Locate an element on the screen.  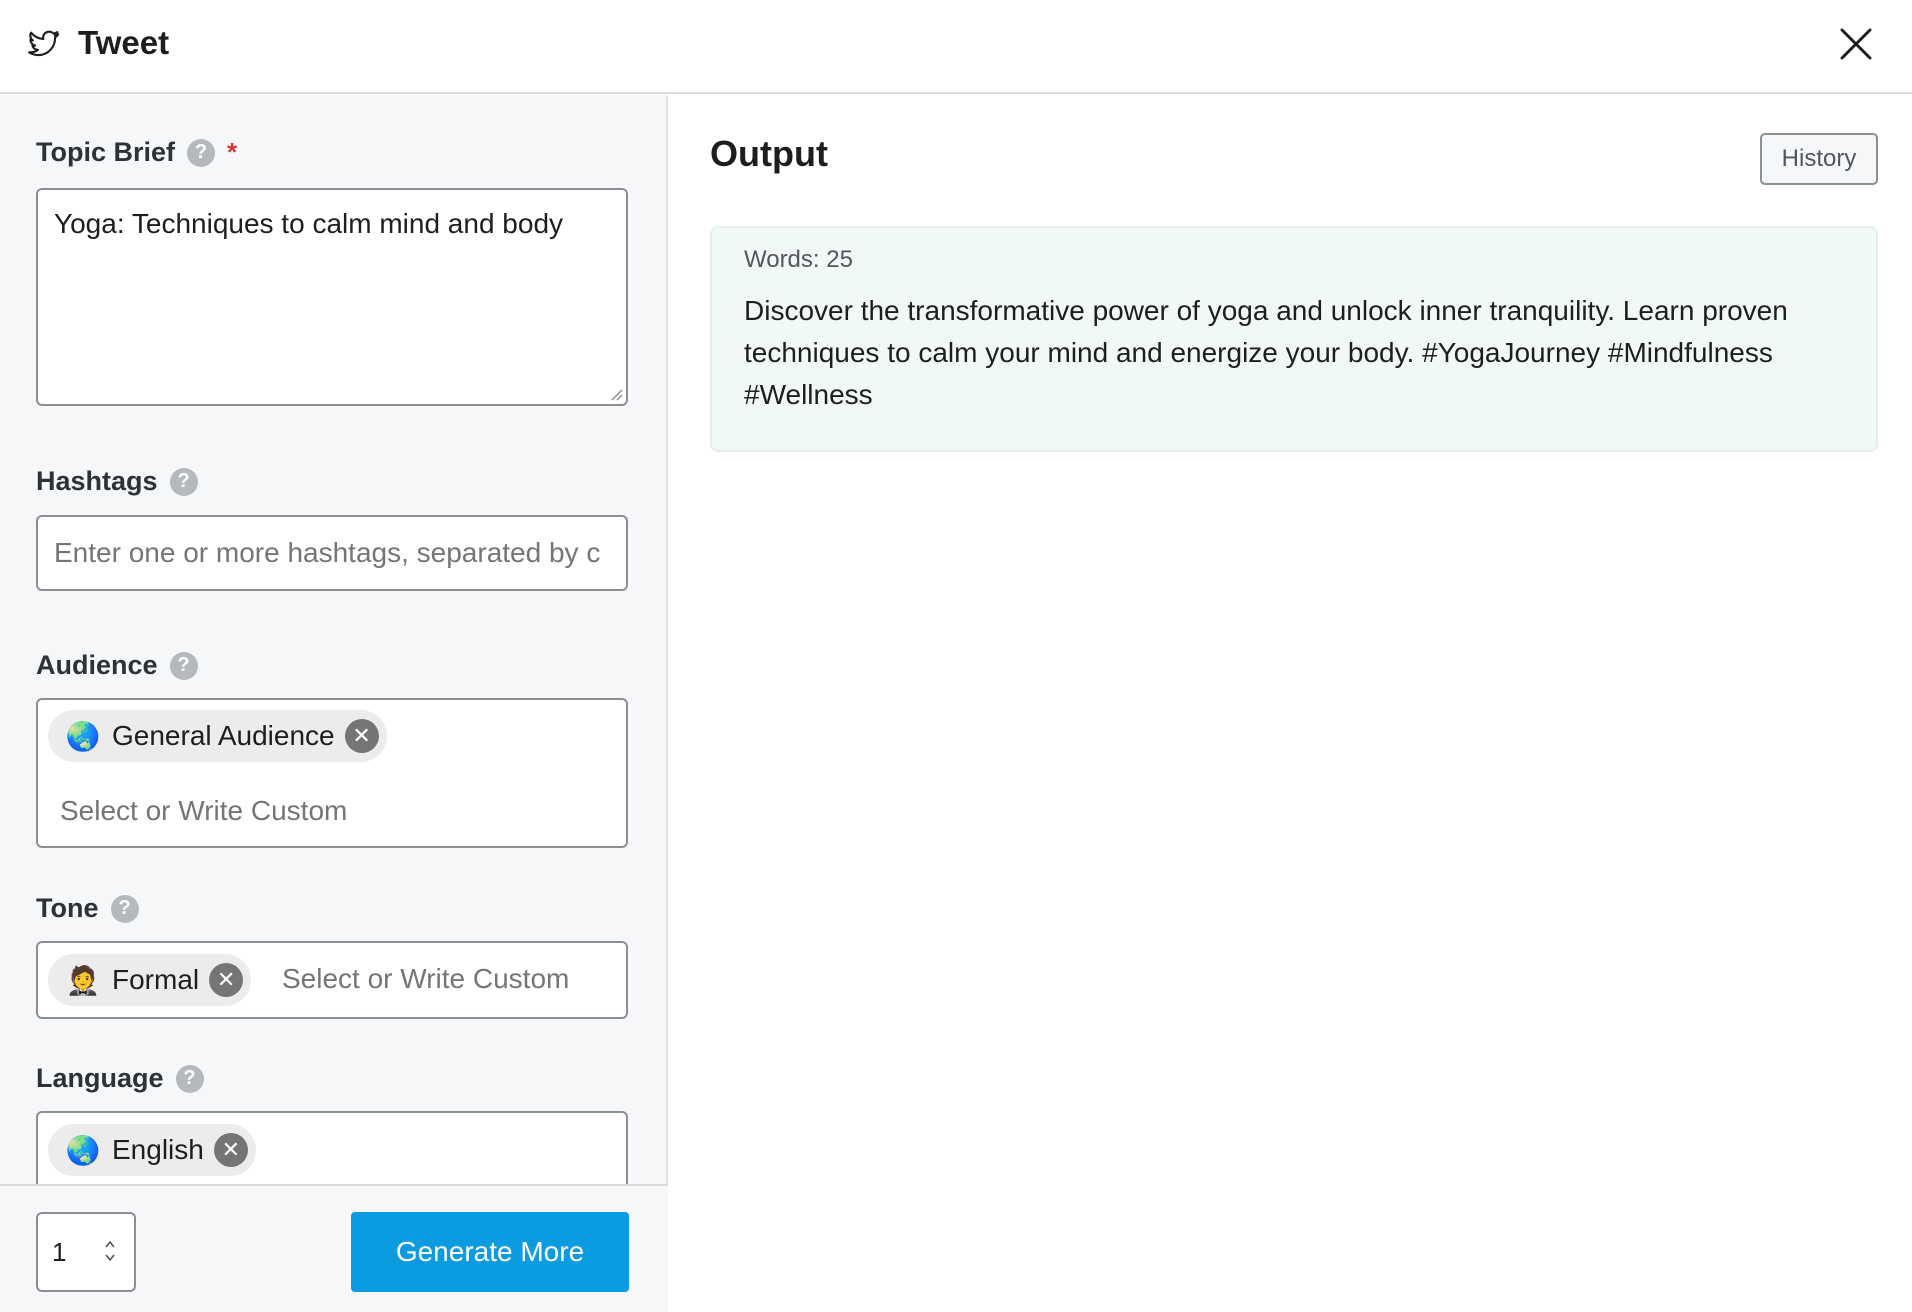
hashtags-label-text: Hashtags is located at coordinates (97, 481).